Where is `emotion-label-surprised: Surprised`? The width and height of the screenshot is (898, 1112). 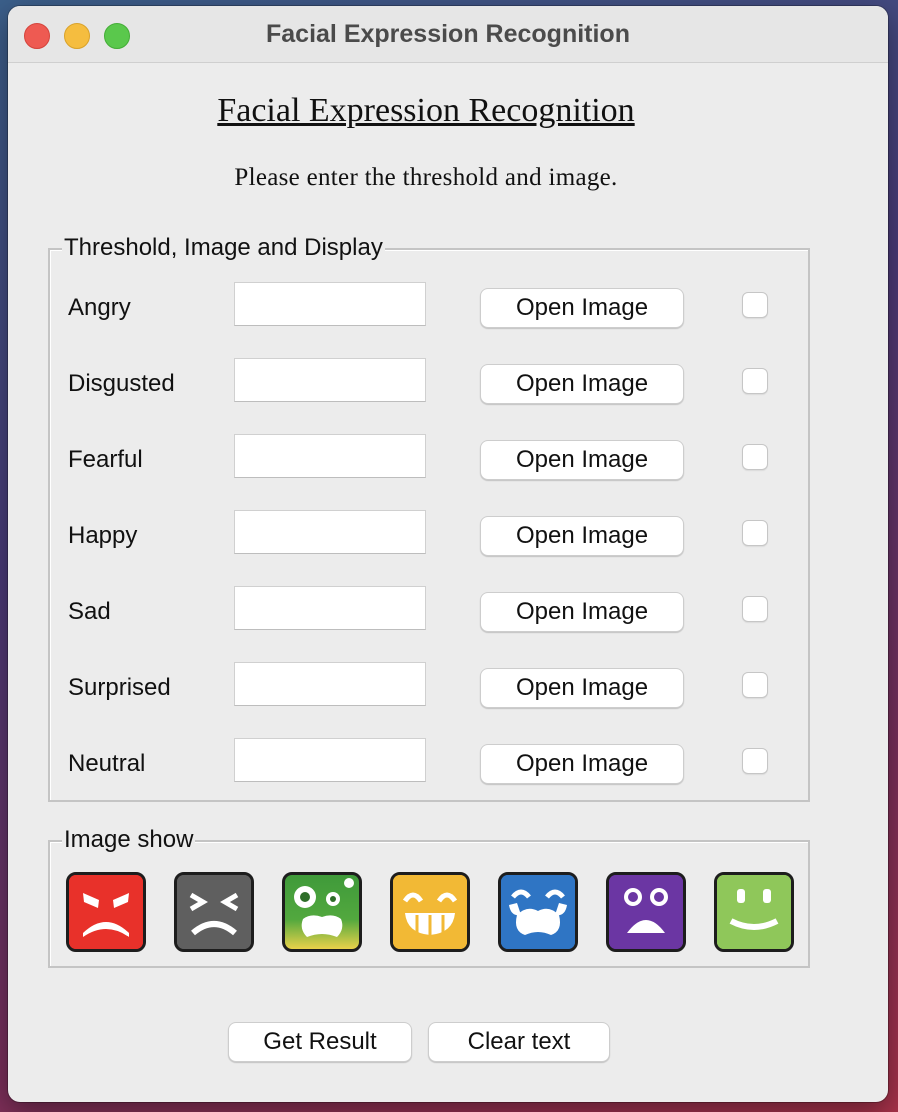
emotion-label-surprised: Surprised is located at coordinates (119, 687).